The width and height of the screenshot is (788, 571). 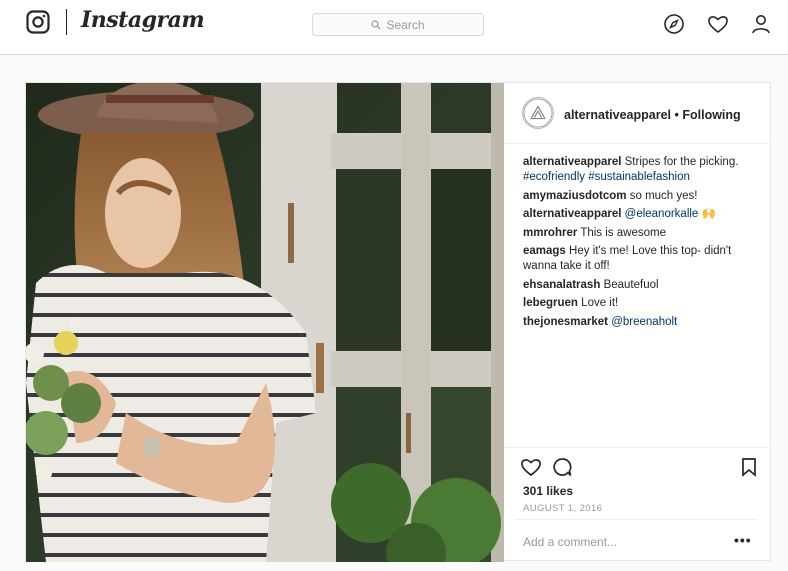 What do you see at coordinates (674, 24) in the screenshot?
I see `compass-icon` at bounding box center [674, 24].